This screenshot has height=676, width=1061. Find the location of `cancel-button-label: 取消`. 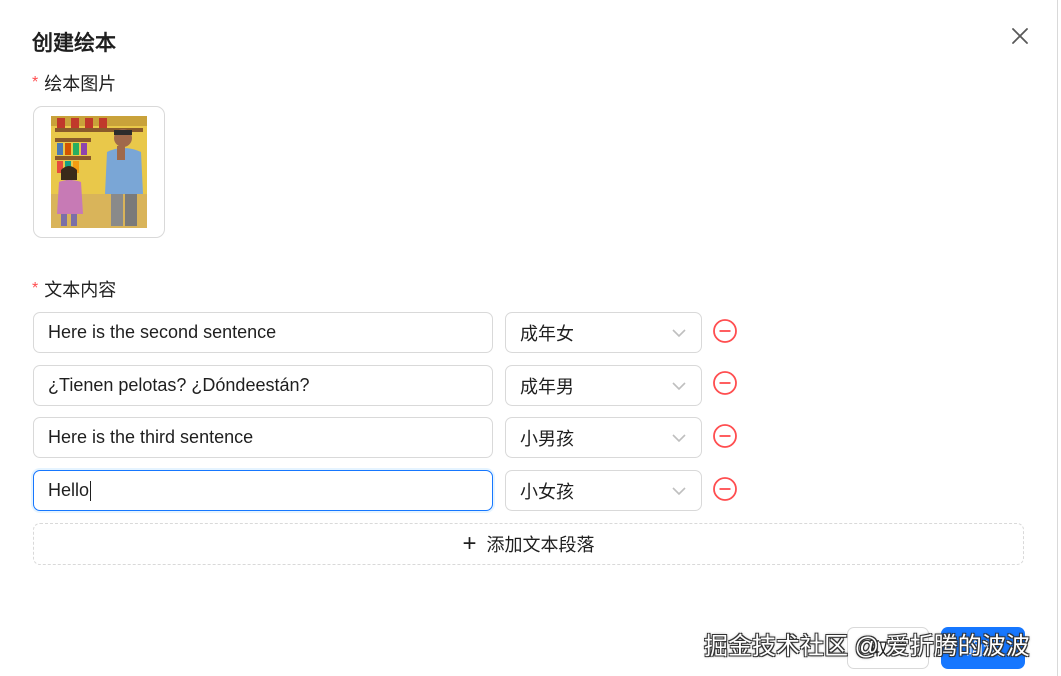

cancel-button-label: 取消 is located at coordinates (888, 649).